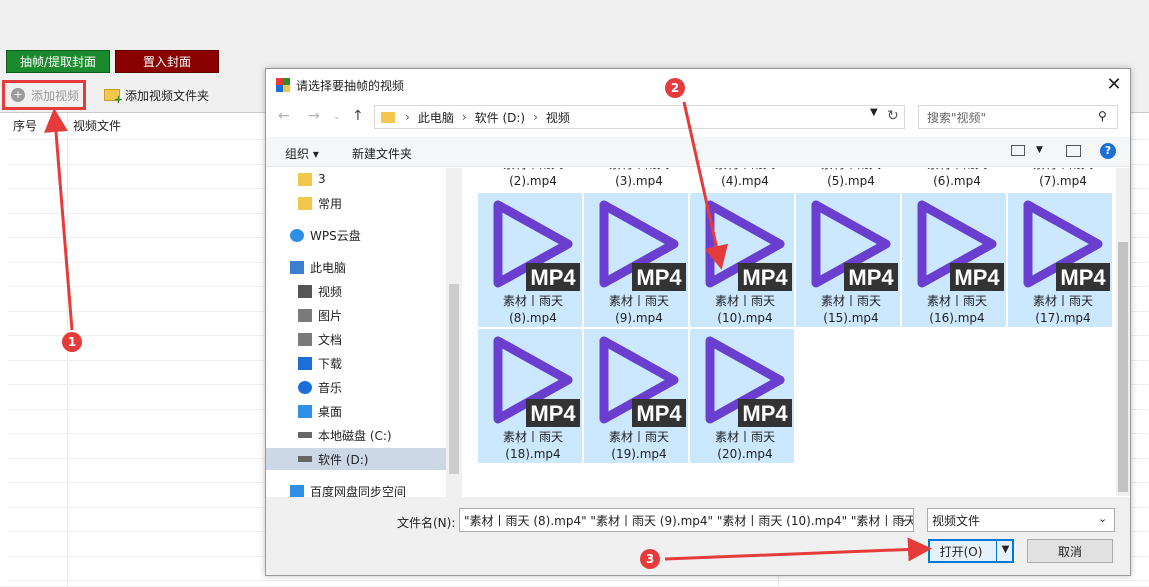 The height and width of the screenshot is (587, 1149). I want to click on annotation-badge: 3, so click(650, 559).